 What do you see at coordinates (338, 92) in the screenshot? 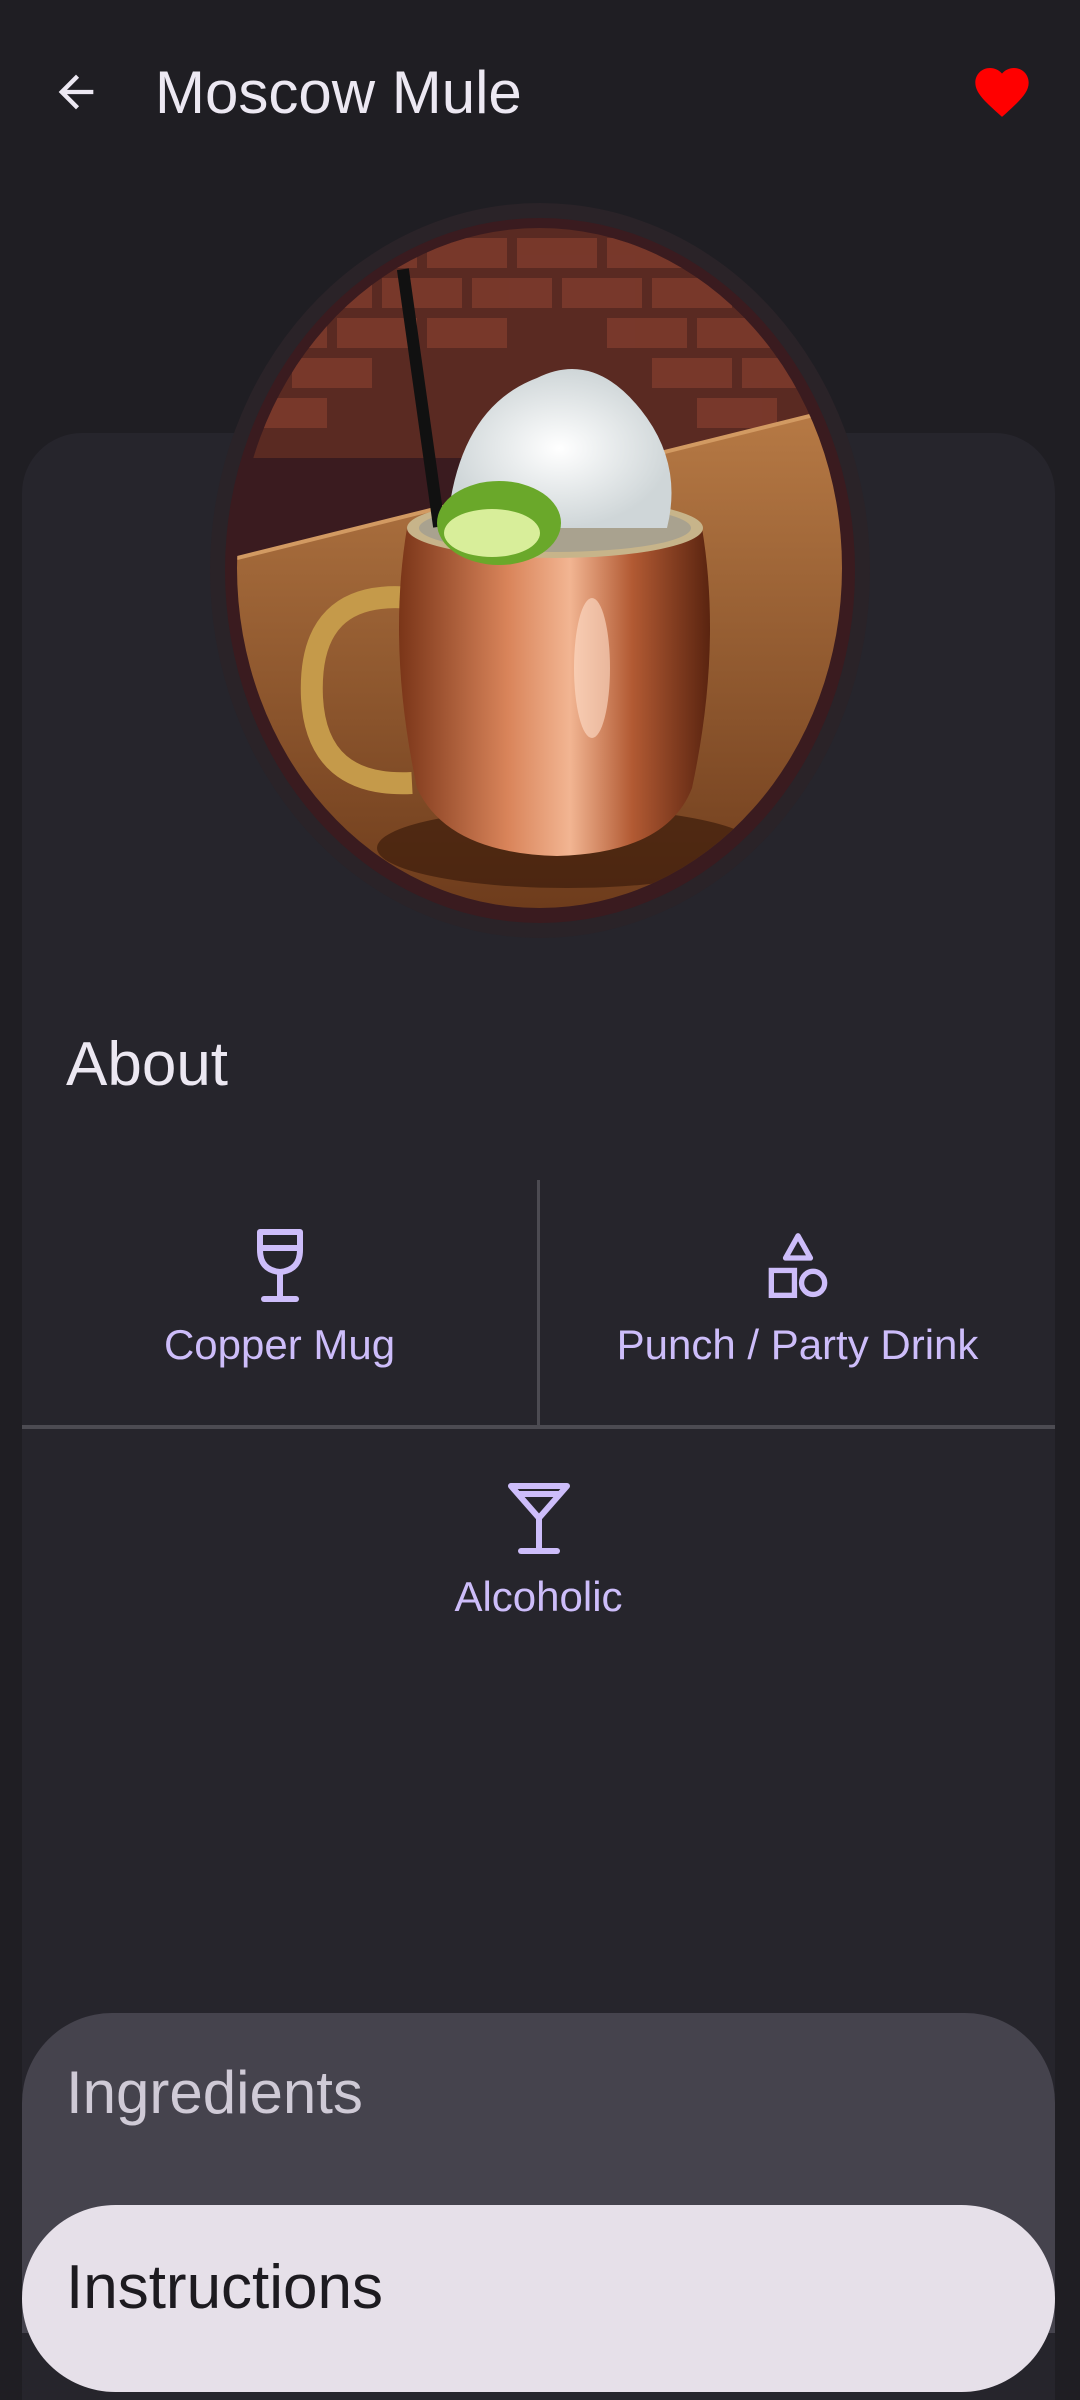
I see `page-title: Moscow Mule` at bounding box center [338, 92].